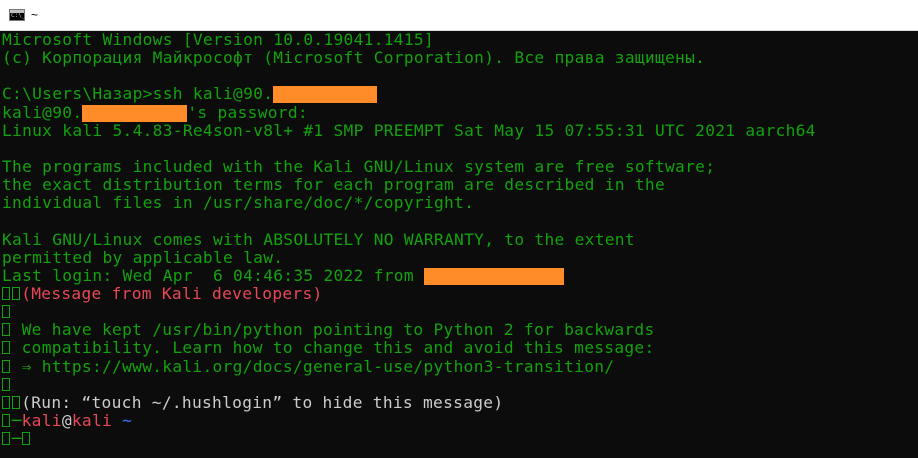 The image size is (918, 458). I want to click on title-bar: ~, so click(459, 15).